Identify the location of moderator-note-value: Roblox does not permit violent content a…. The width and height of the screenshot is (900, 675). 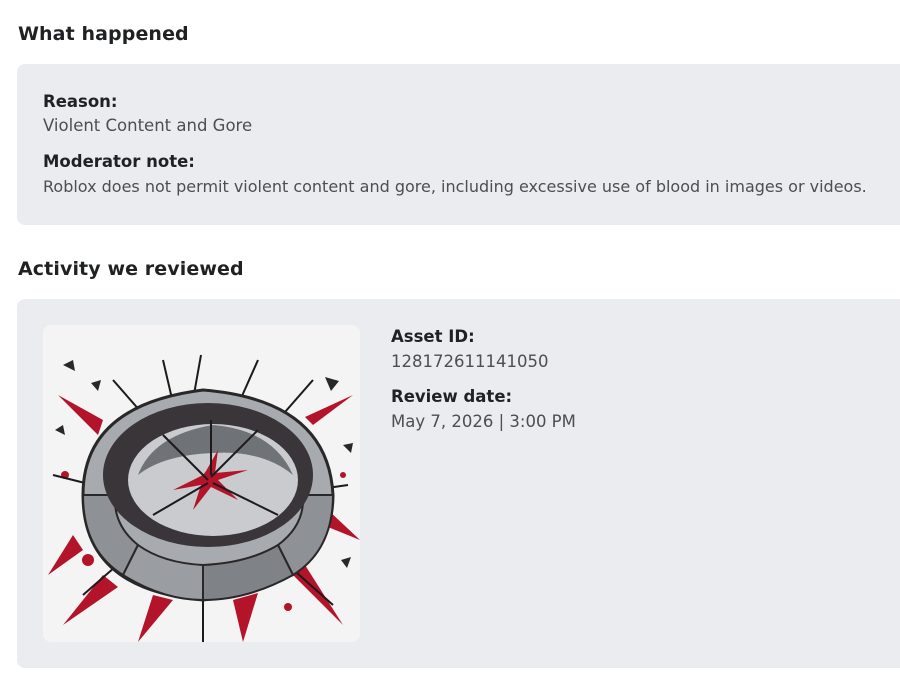
(455, 186).